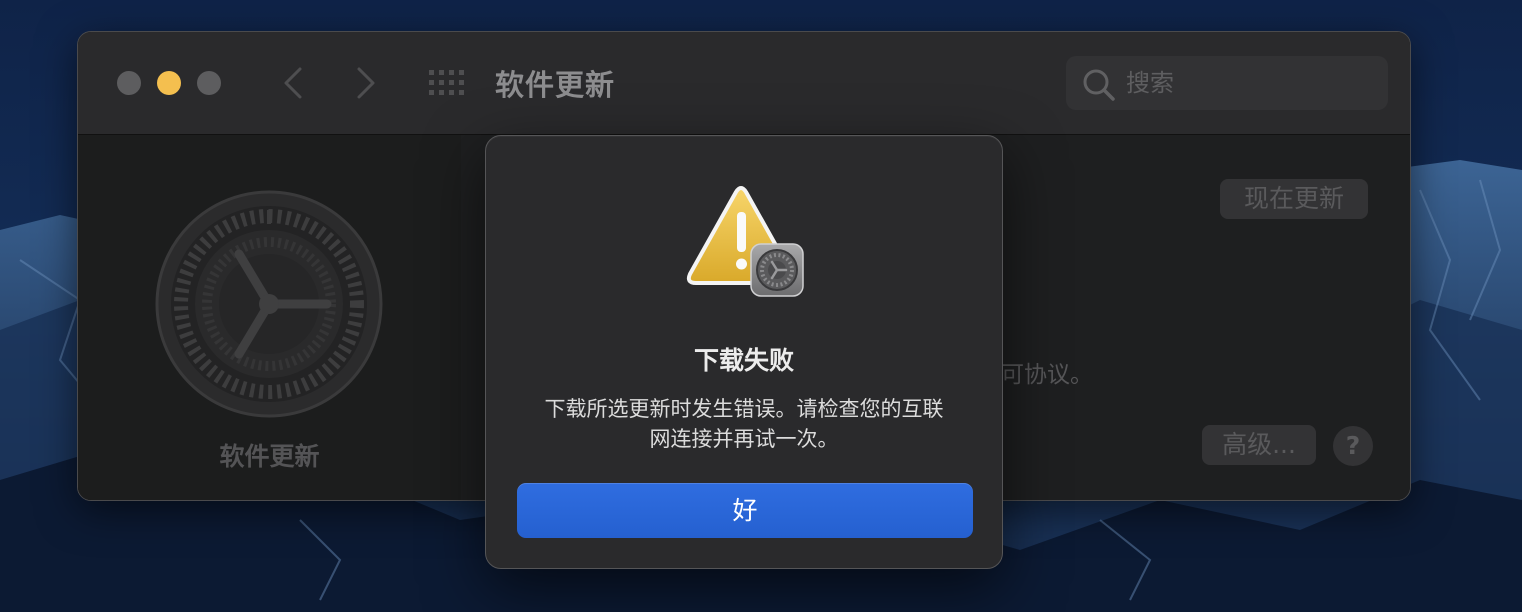 The image size is (1522, 612). Describe the element at coordinates (269, 304) in the screenshot. I see `gear-icon` at that location.